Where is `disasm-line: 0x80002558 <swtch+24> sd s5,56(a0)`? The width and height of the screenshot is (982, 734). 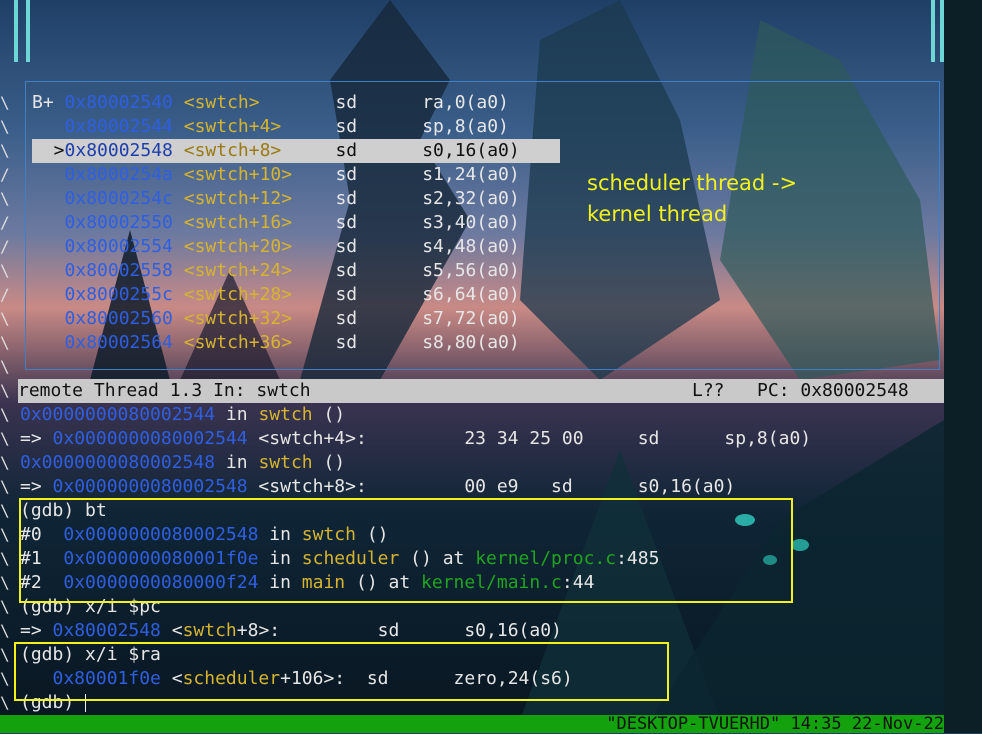 disasm-line: 0x80002558 <swtch+24> sd s5,56(a0) is located at coordinates (292, 270).